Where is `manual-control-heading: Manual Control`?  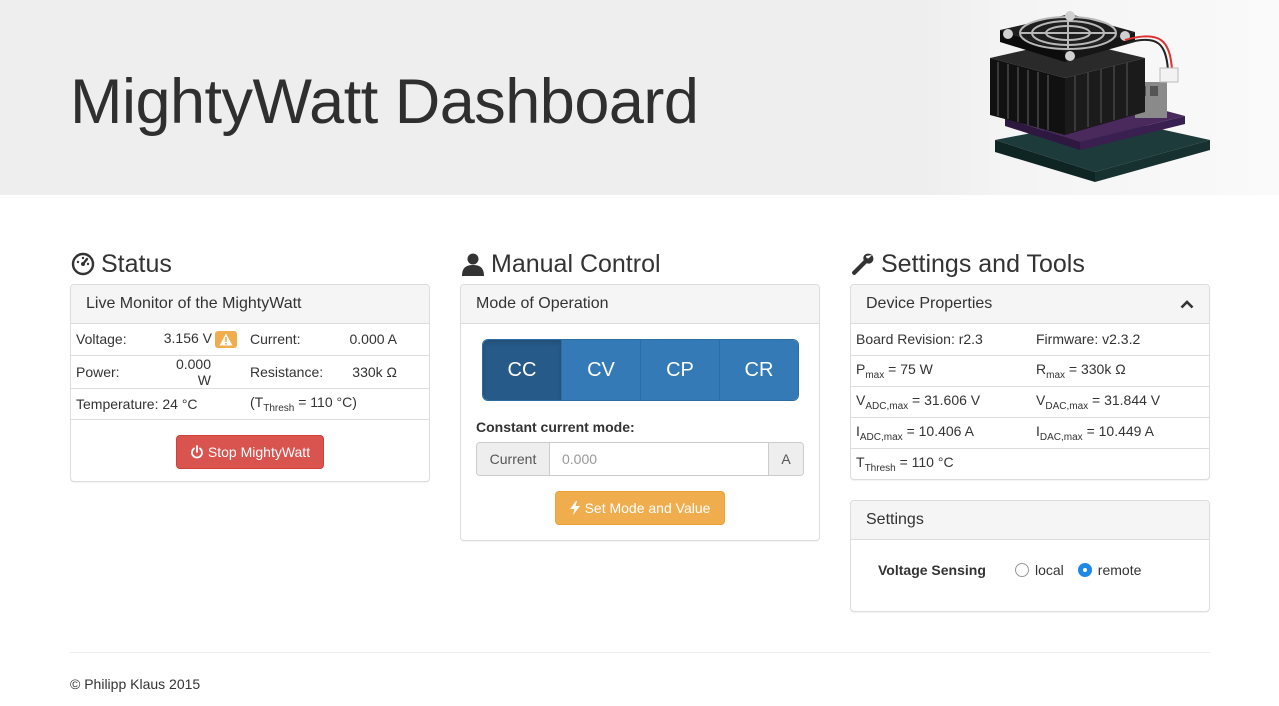
manual-control-heading: Manual Control is located at coordinates (640, 264).